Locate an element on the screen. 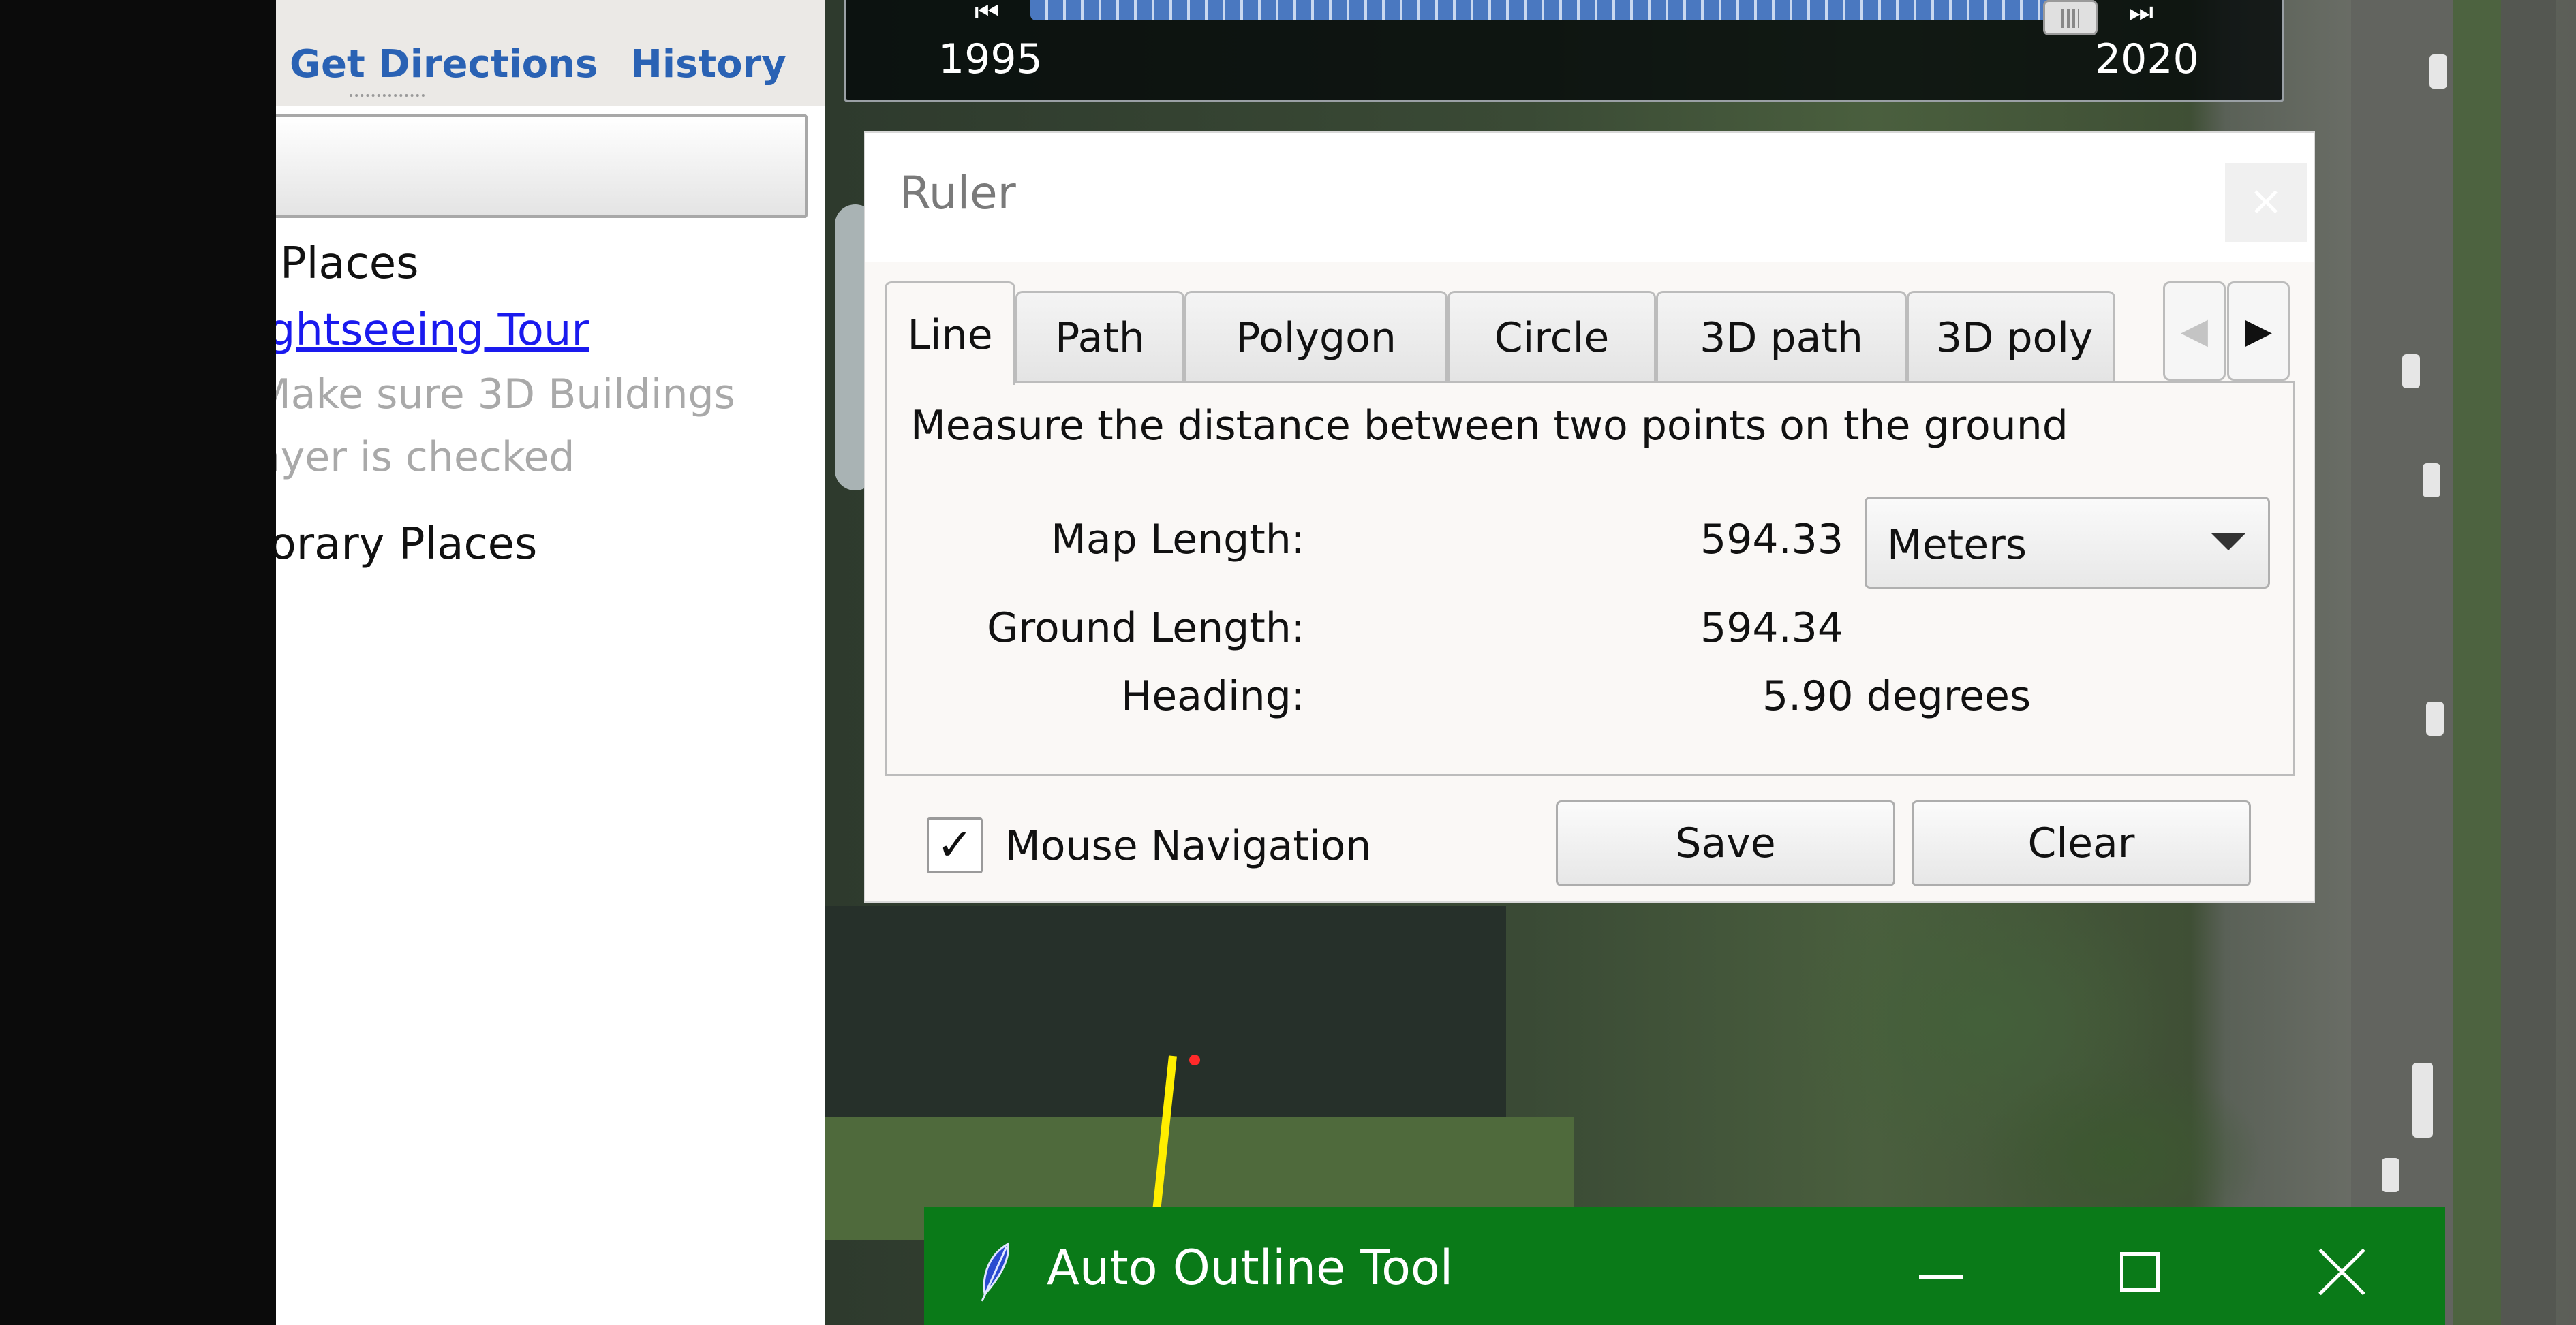 Image resolution: width=2576 pixels, height=1325 pixels. chevron-down-icon is located at coordinates (2228, 541).